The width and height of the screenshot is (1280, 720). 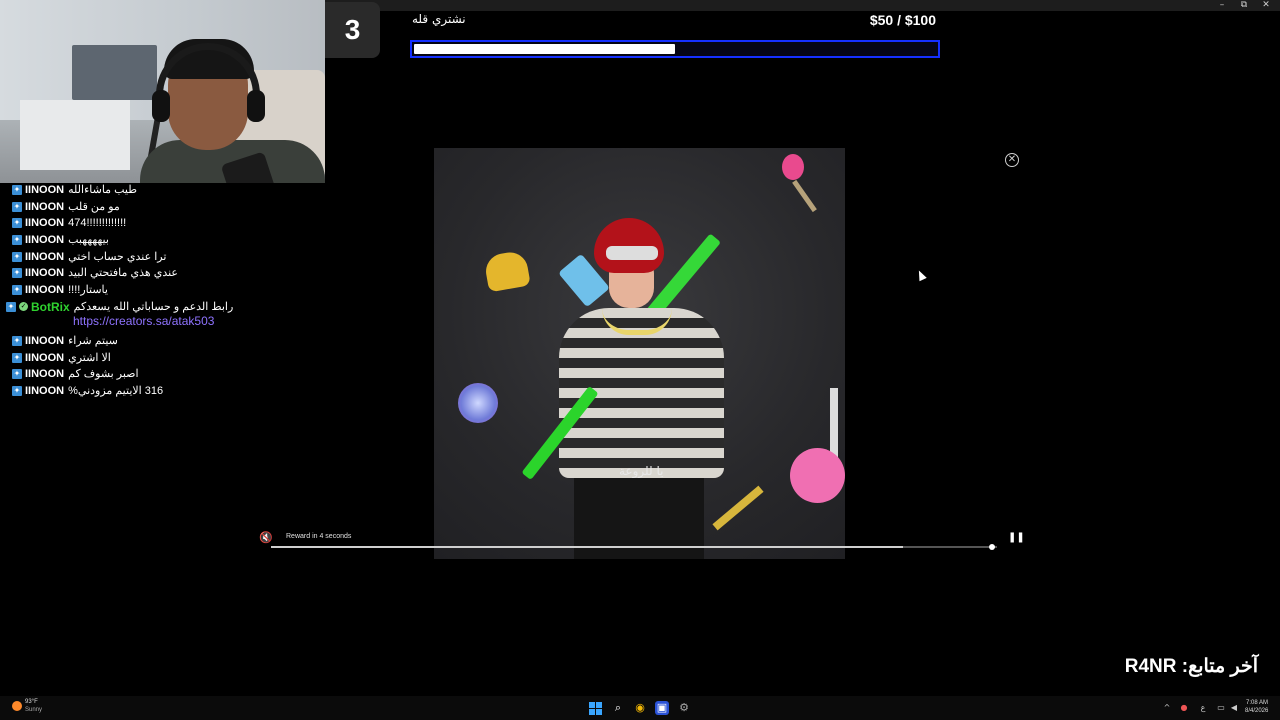 I want to click on gold-axe-item, so click(x=738, y=508).